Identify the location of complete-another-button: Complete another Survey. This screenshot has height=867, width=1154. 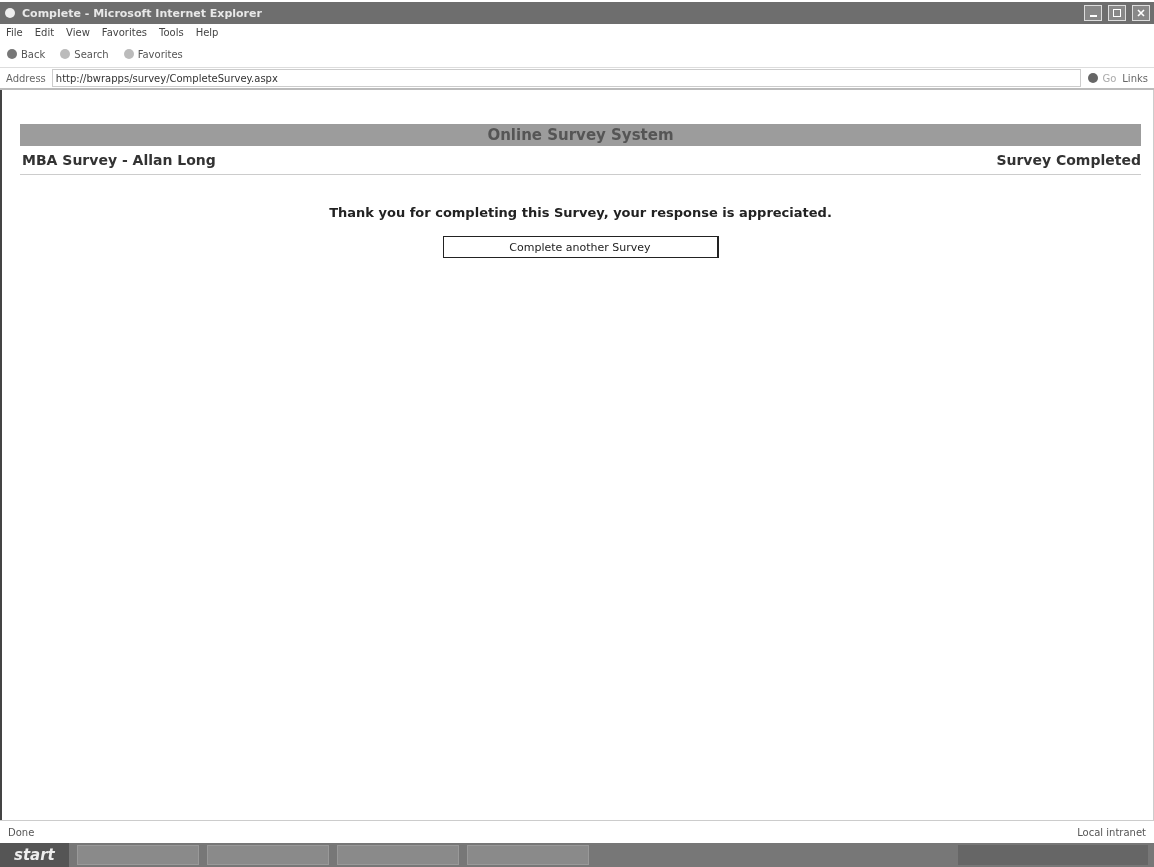
(580, 247).